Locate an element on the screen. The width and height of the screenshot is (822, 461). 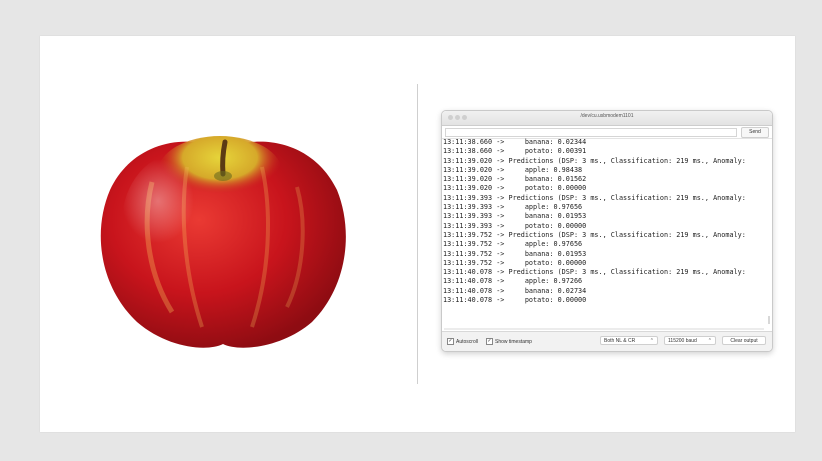
output-line: 13:11:39.020 -> apple: 0.98438 is located at coordinates (513, 169).